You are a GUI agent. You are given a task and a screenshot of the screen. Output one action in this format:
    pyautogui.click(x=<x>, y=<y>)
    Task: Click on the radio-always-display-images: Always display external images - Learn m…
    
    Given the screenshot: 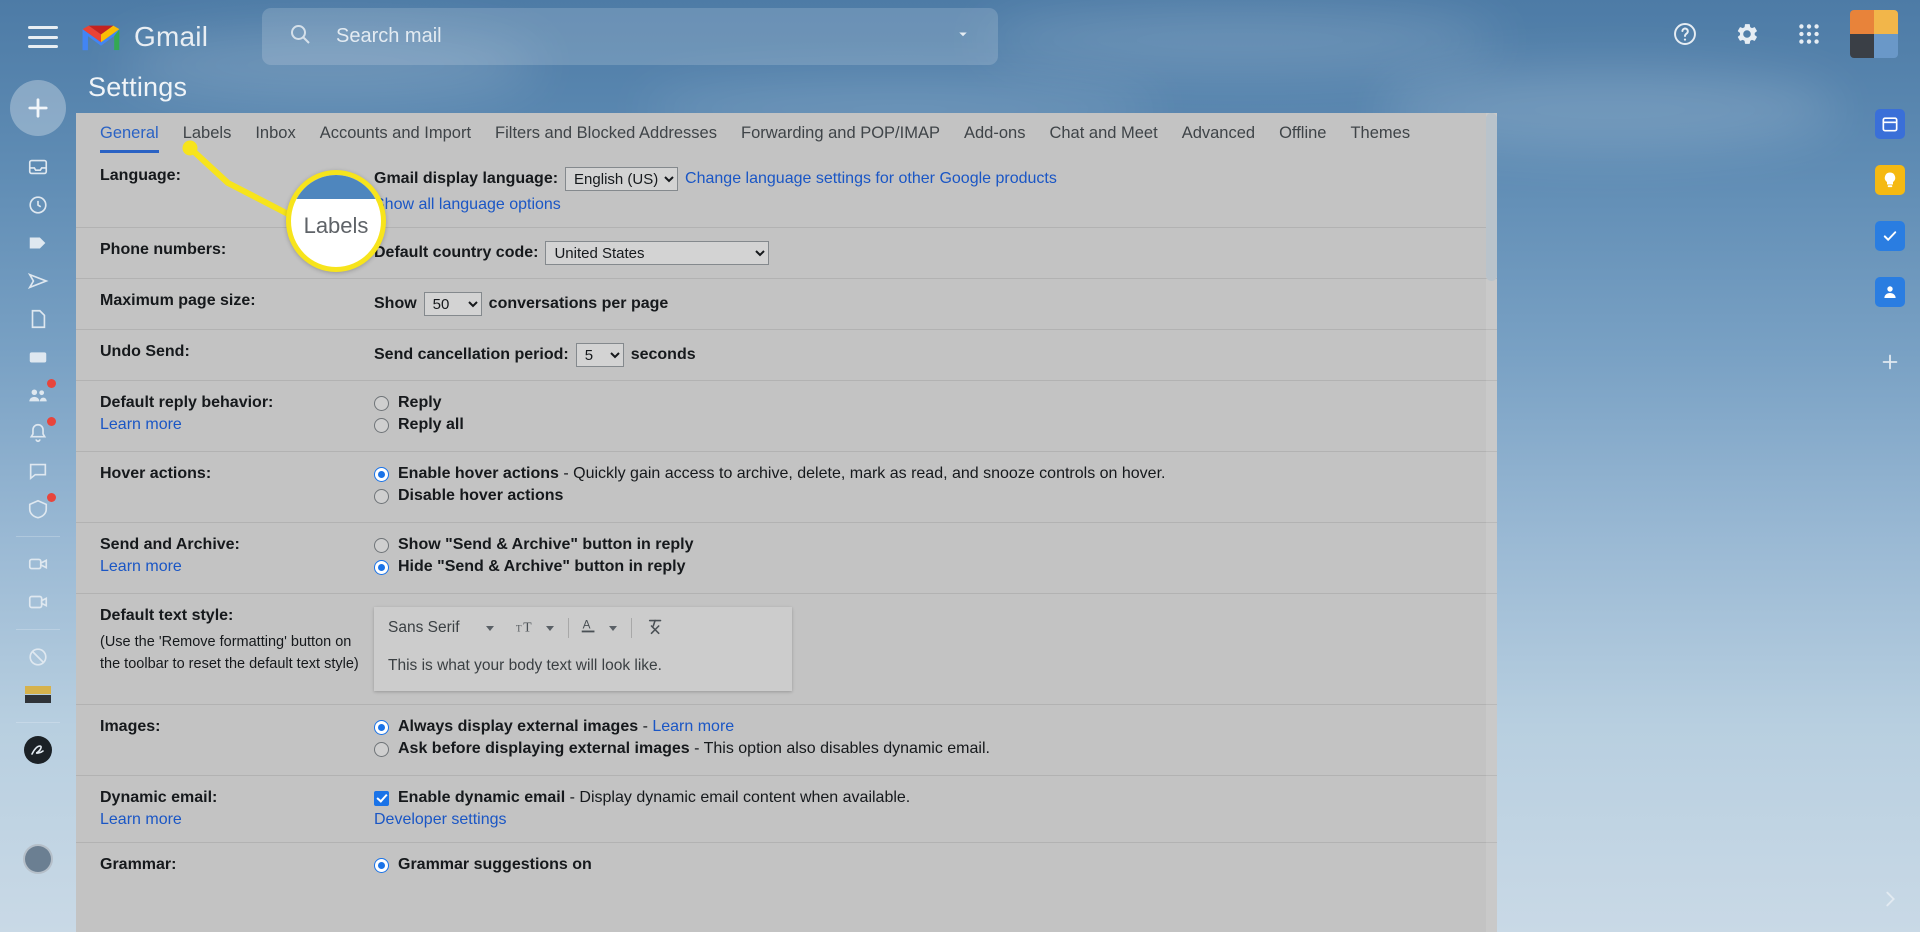 What is the action you would take?
    pyautogui.click(x=935, y=727)
    